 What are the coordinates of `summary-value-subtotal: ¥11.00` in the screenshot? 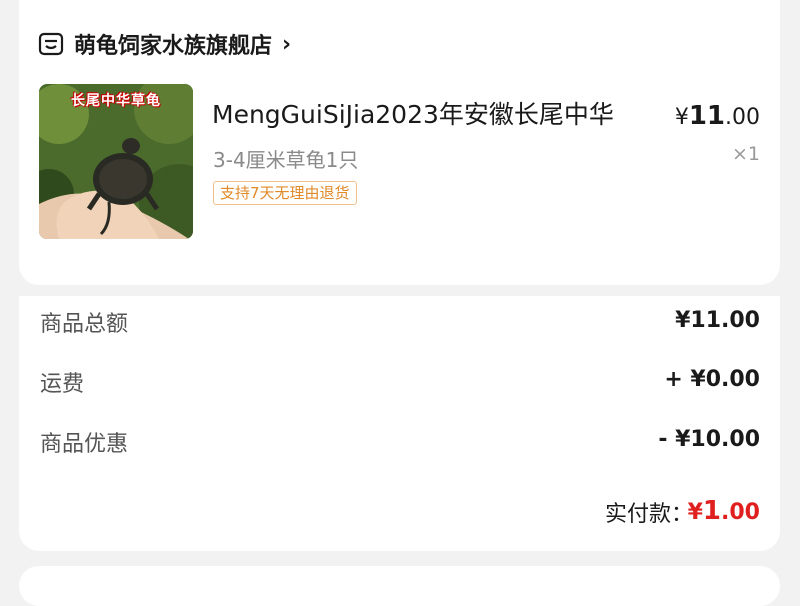 It's located at (717, 320).